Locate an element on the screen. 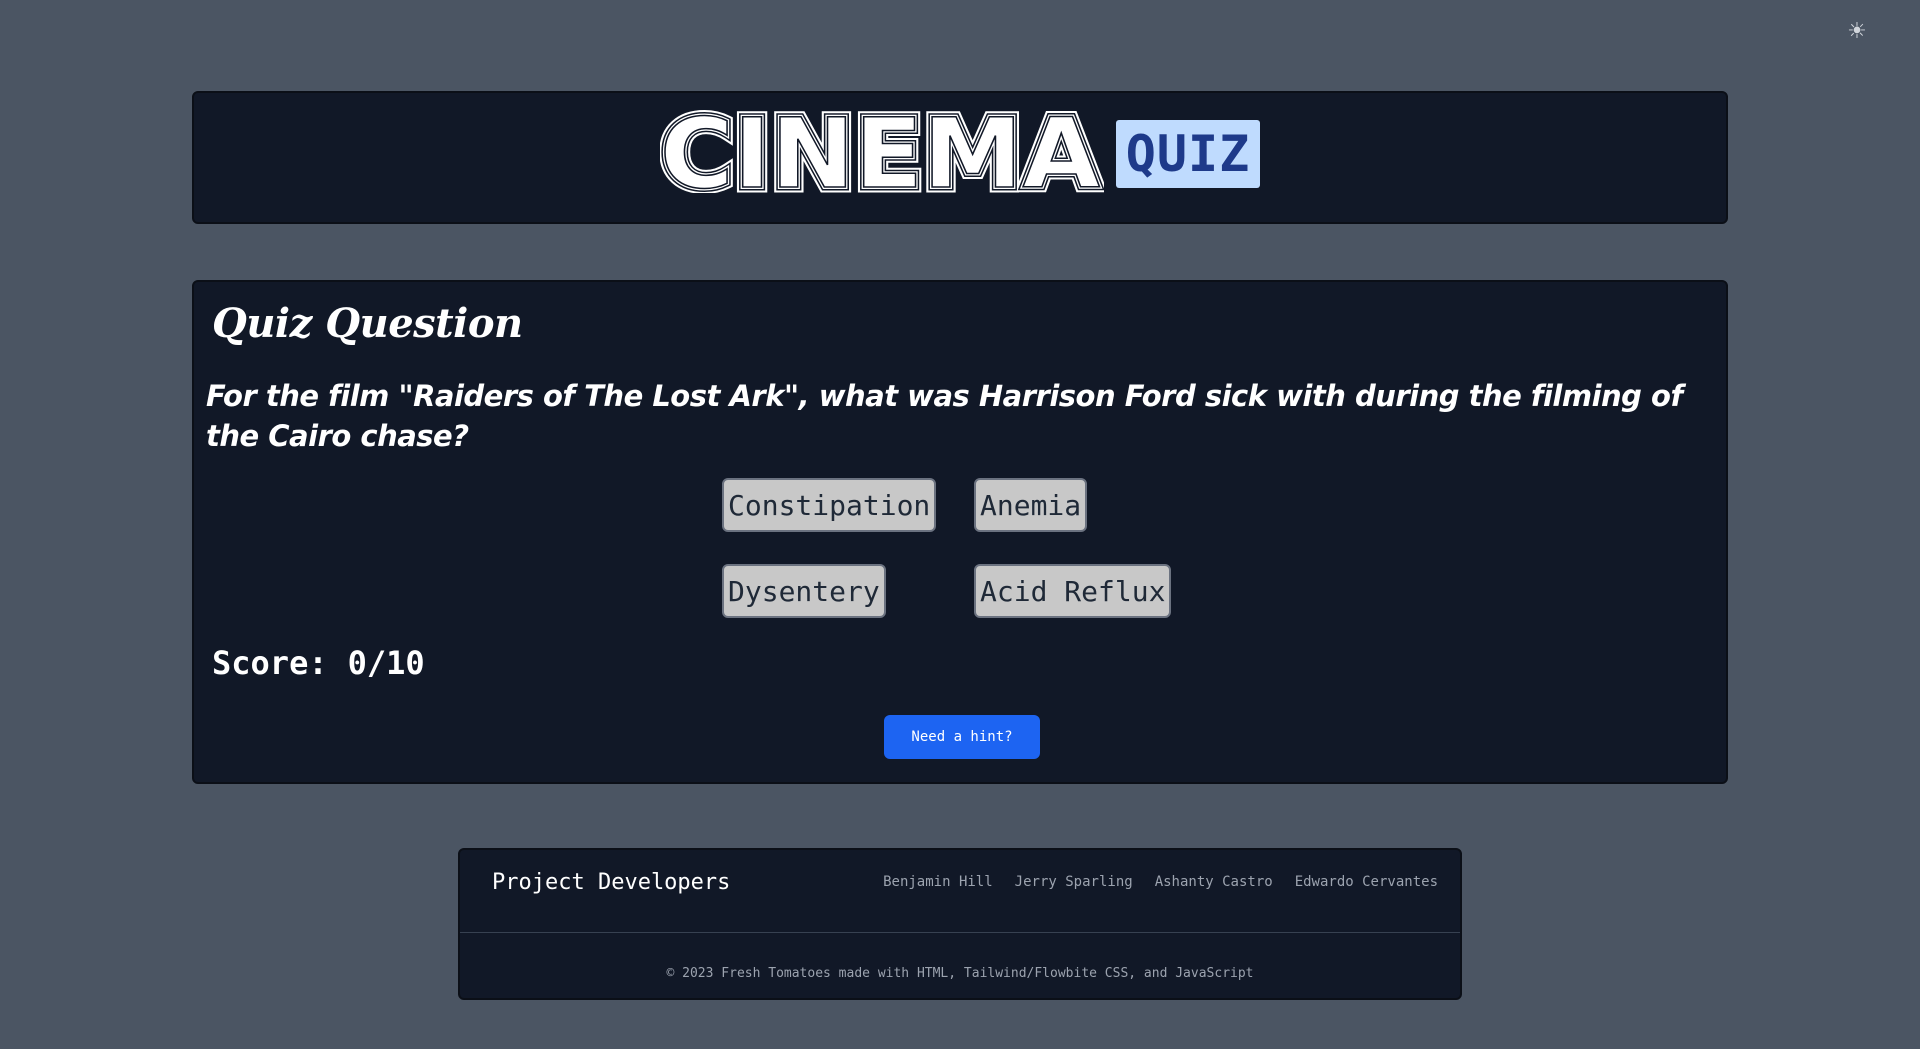 Image resolution: width=1920 pixels, height=1049 pixels. answer-button: Acid Reflux is located at coordinates (1073, 591).